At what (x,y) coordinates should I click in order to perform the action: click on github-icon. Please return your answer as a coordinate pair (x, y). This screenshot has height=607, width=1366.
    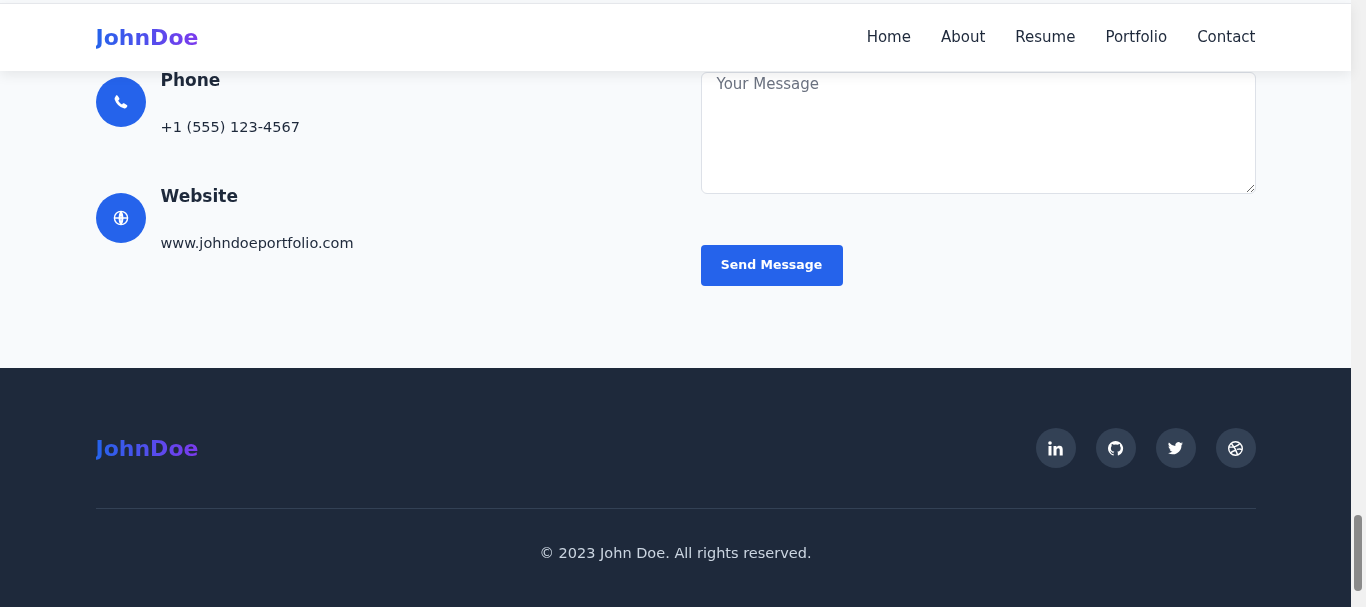
    Looking at the image, I should click on (1115, 448).